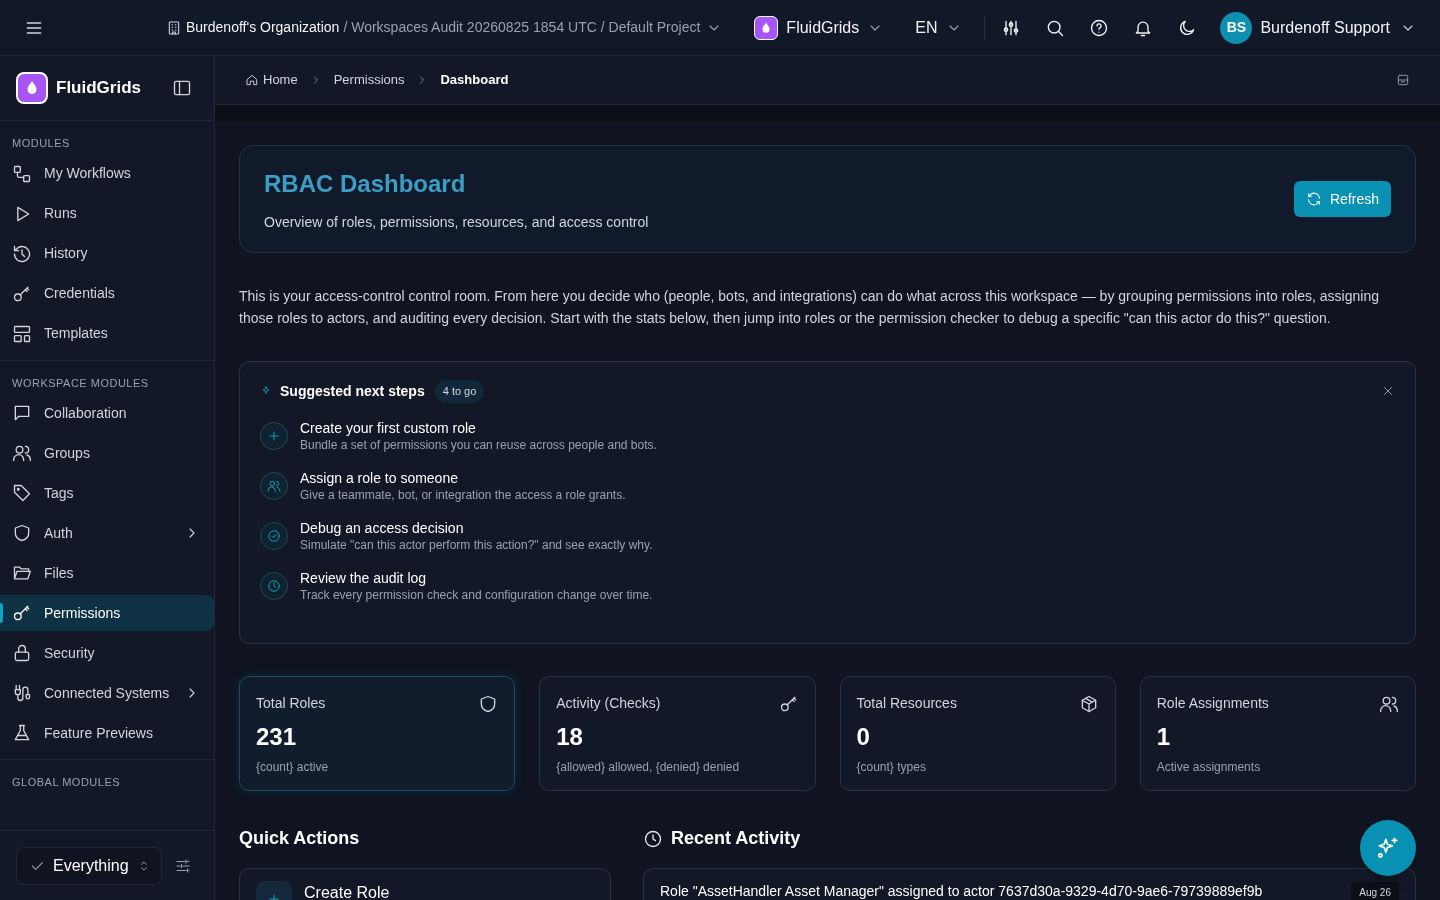 This screenshot has height=900, width=1440. Describe the element at coordinates (107, 333) in the screenshot. I see `sidebar-item: Templates` at that location.